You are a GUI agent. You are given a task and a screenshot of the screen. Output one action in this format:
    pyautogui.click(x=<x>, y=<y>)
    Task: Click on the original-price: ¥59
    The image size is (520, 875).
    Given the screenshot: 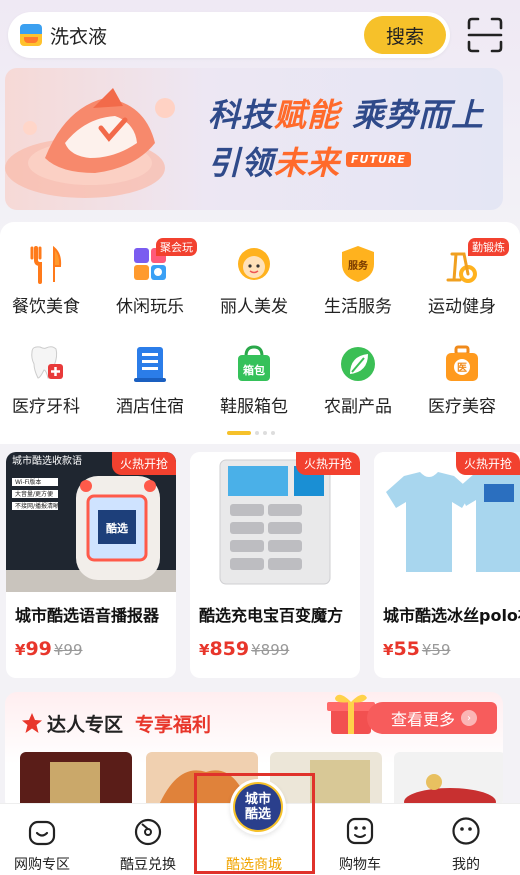 What is the action you would take?
    pyautogui.click(x=436, y=650)
    